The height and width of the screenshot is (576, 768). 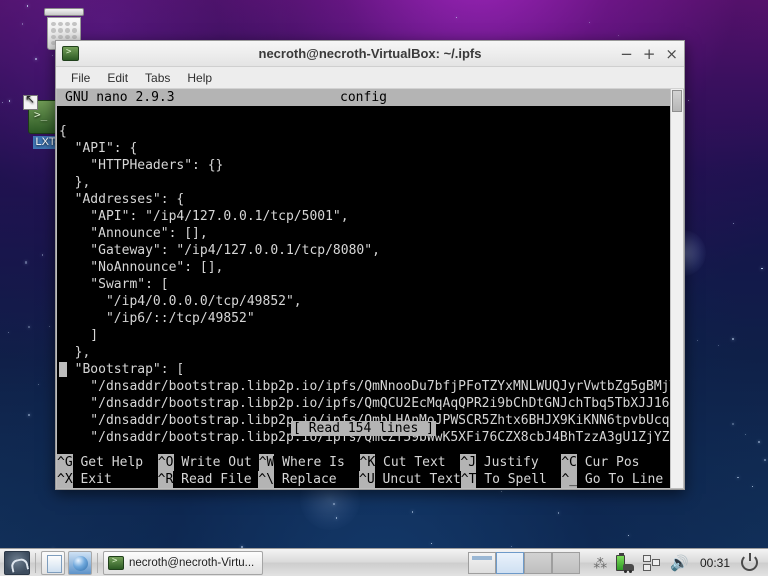 I want to click on nano-shortcut-label: Cur Pos, so click(x=608, y=462).